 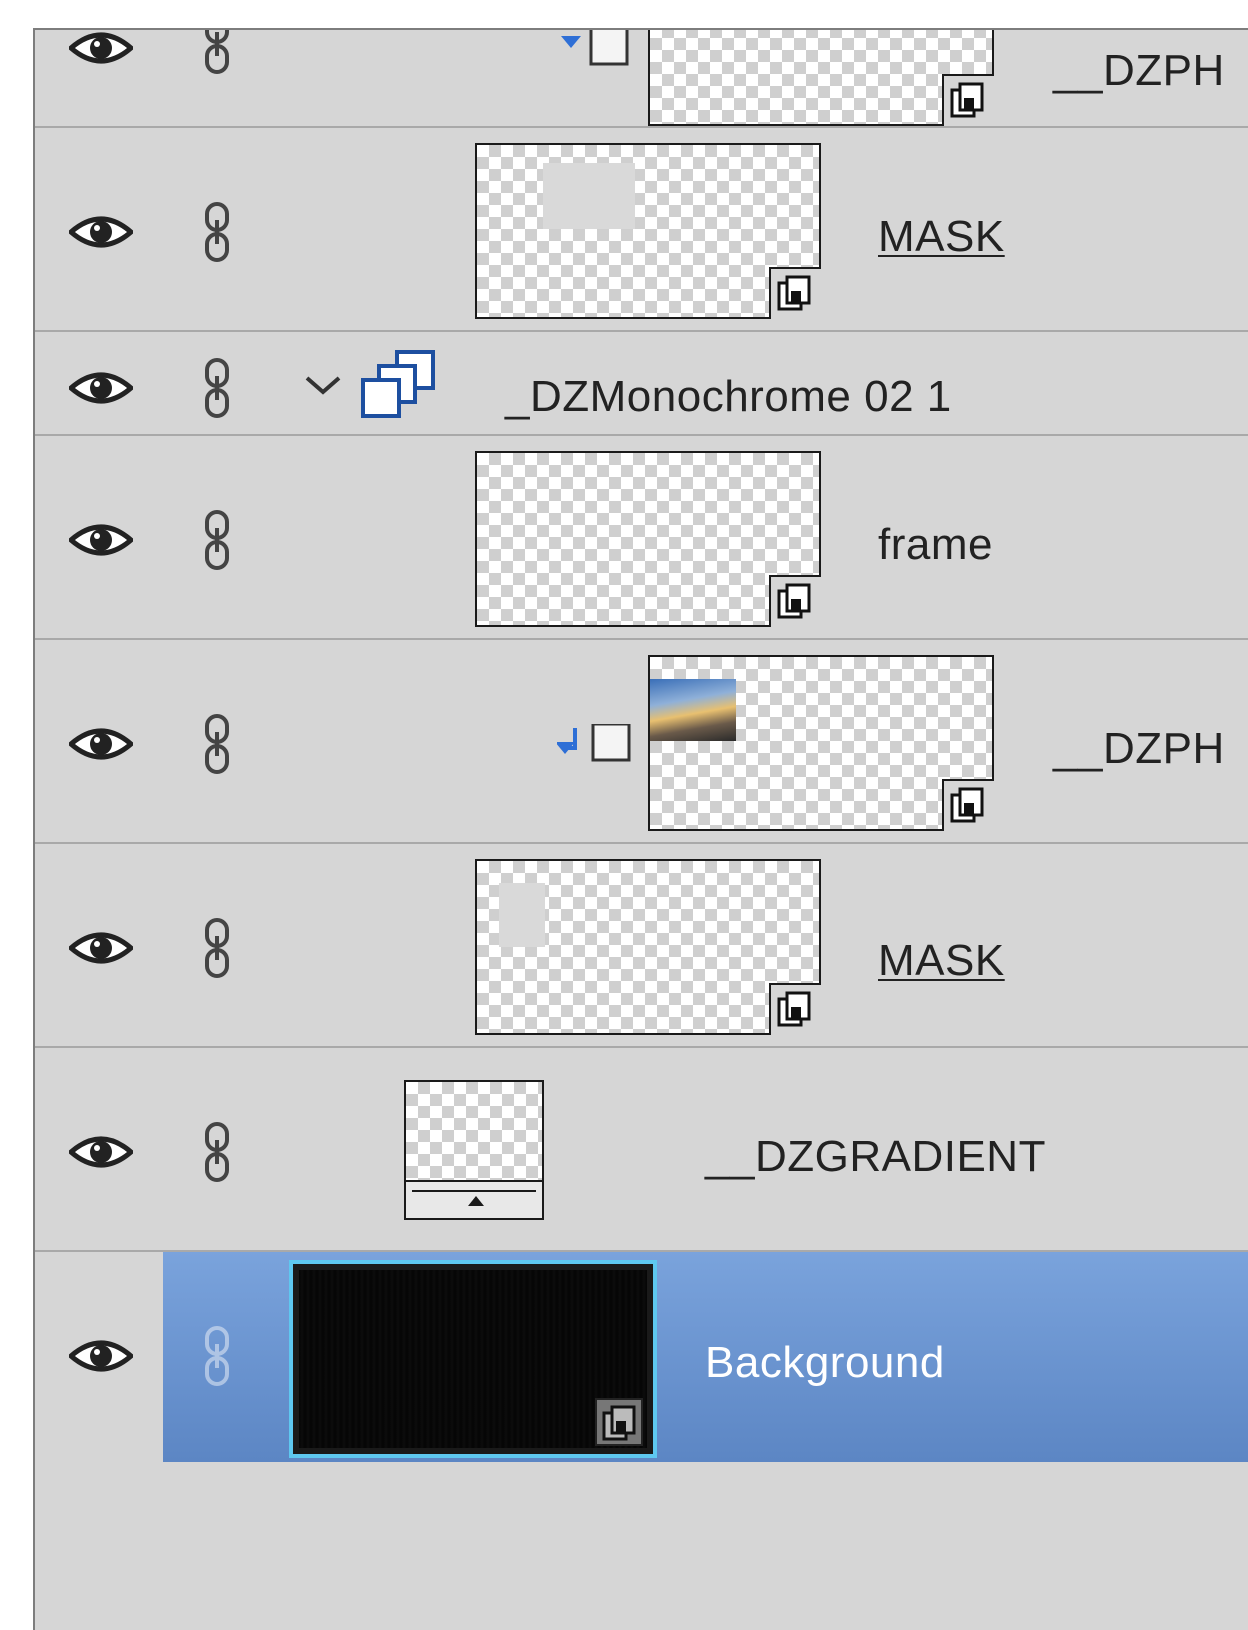 I want to click on layer-row: frame, so click(x=641, y=538).